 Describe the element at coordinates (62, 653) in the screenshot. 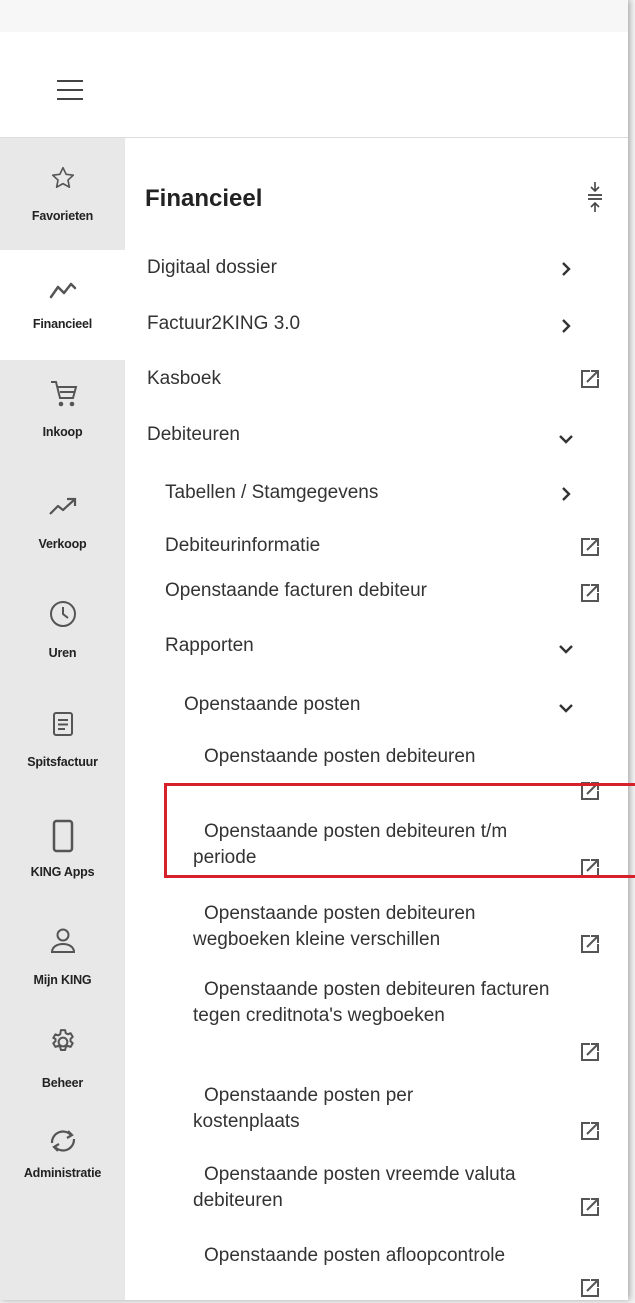

I see `sidebar-item-label: Uren` at that location.